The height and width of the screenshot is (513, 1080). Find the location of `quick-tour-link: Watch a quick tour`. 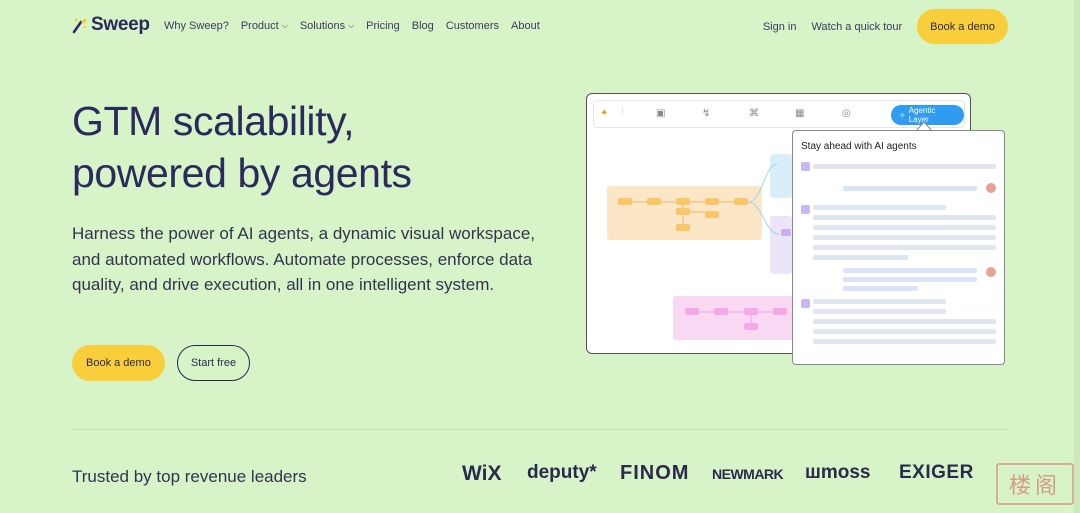

quick-tour-link: Watch a quick tour is located at coordinates (856, 27).